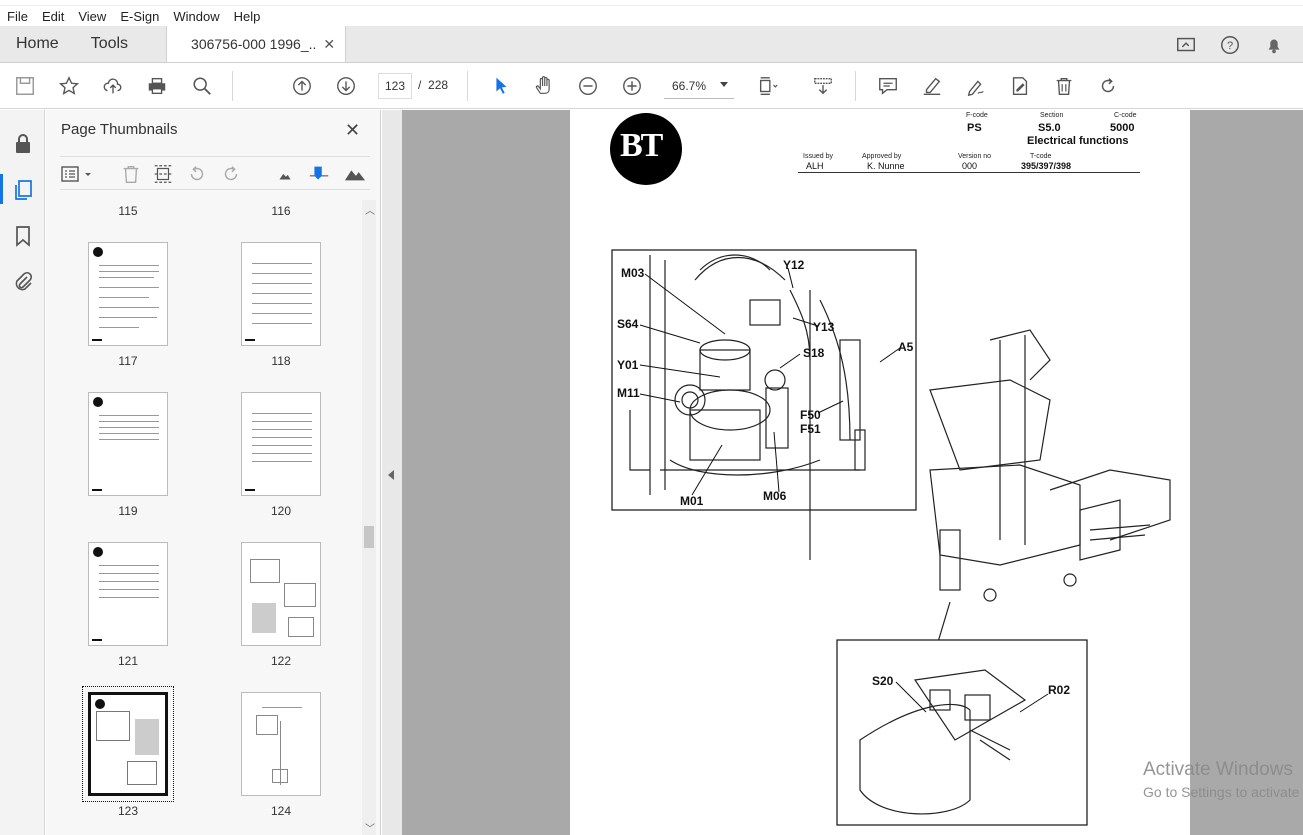  Describe the element at coordinates (37, 44) in the screenshot. I see `tab-home: Home` at that location.